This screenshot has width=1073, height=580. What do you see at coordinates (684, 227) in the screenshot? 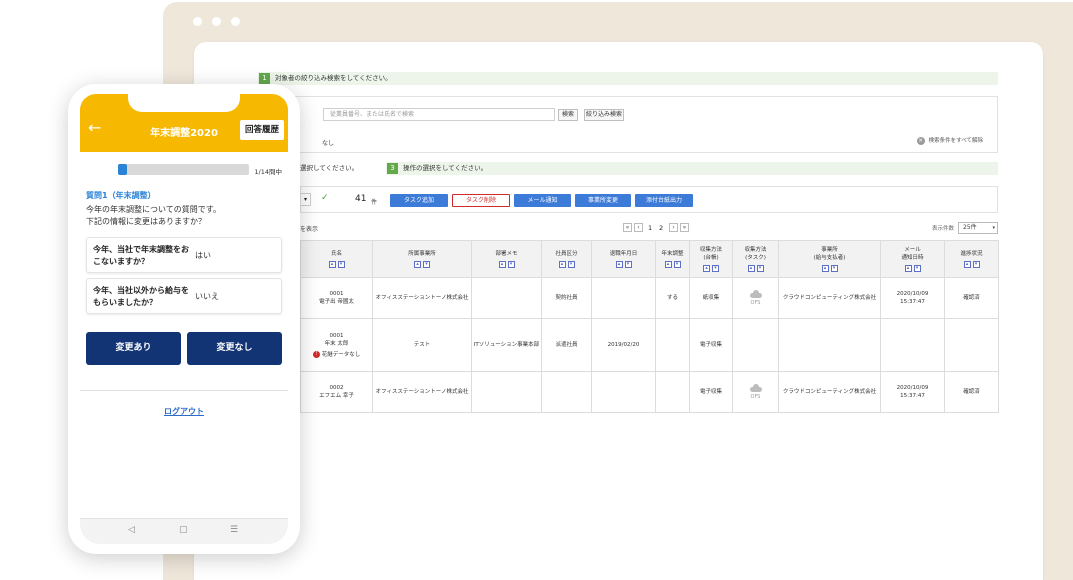
I see `last-page-icon: »` at bounding box center [684, 227].